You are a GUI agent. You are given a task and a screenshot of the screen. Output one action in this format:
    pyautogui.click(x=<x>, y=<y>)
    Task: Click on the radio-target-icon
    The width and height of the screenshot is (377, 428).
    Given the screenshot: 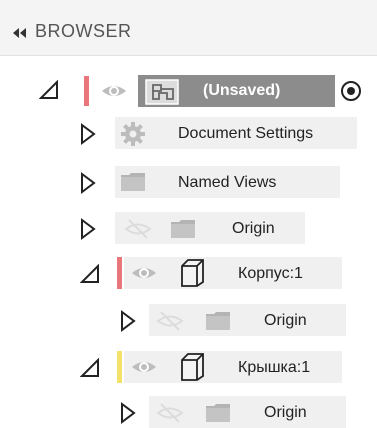 What is the action you would take?
    pyautogui.click(x=351, y=91)
    